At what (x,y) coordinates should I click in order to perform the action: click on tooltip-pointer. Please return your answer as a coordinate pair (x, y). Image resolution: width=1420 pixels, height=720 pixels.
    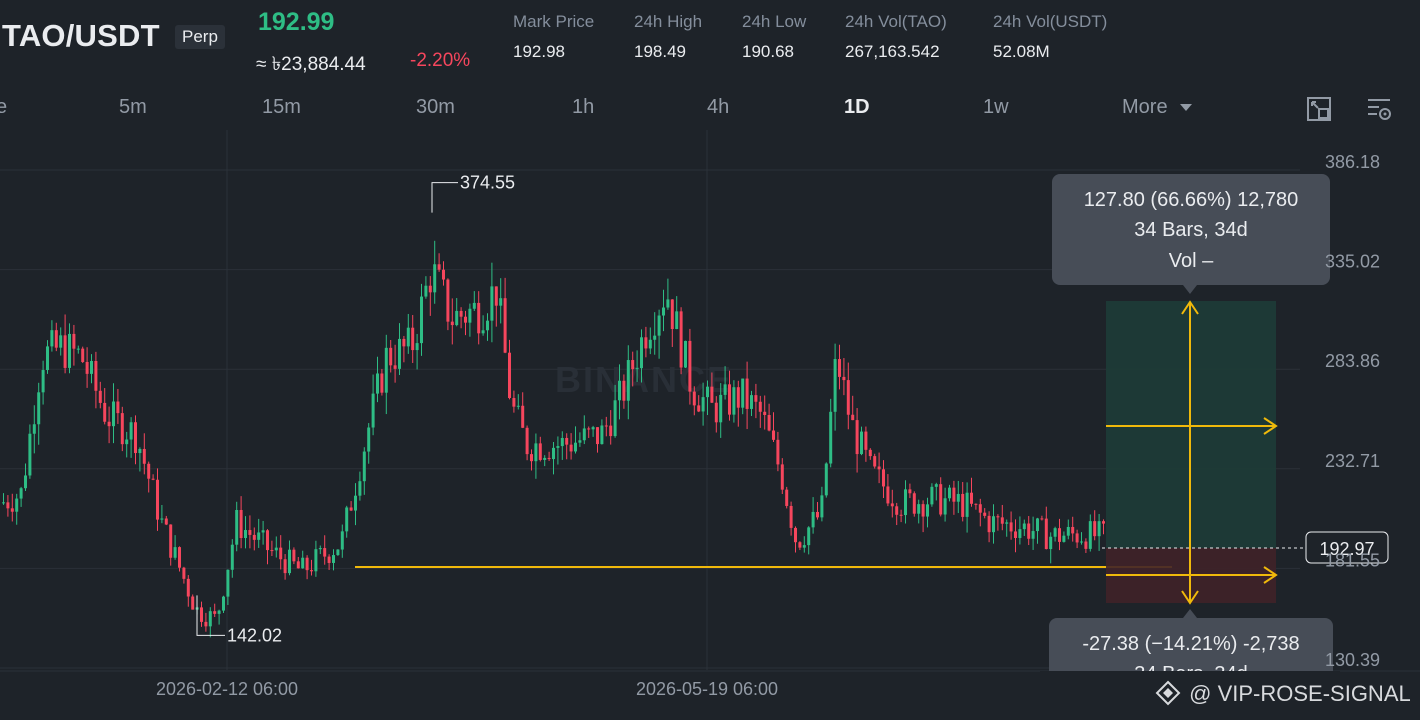
    Looking at the image, I should click on (1190, 613).